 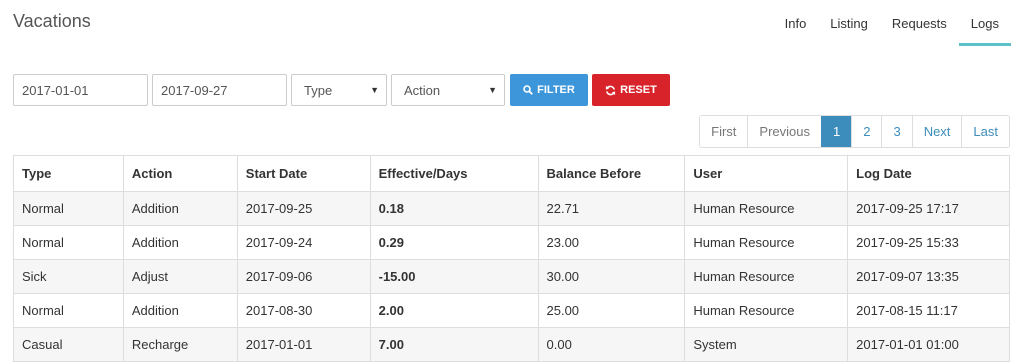 I want to click on reset-button-label: RESET, so click(x=638, y=90).